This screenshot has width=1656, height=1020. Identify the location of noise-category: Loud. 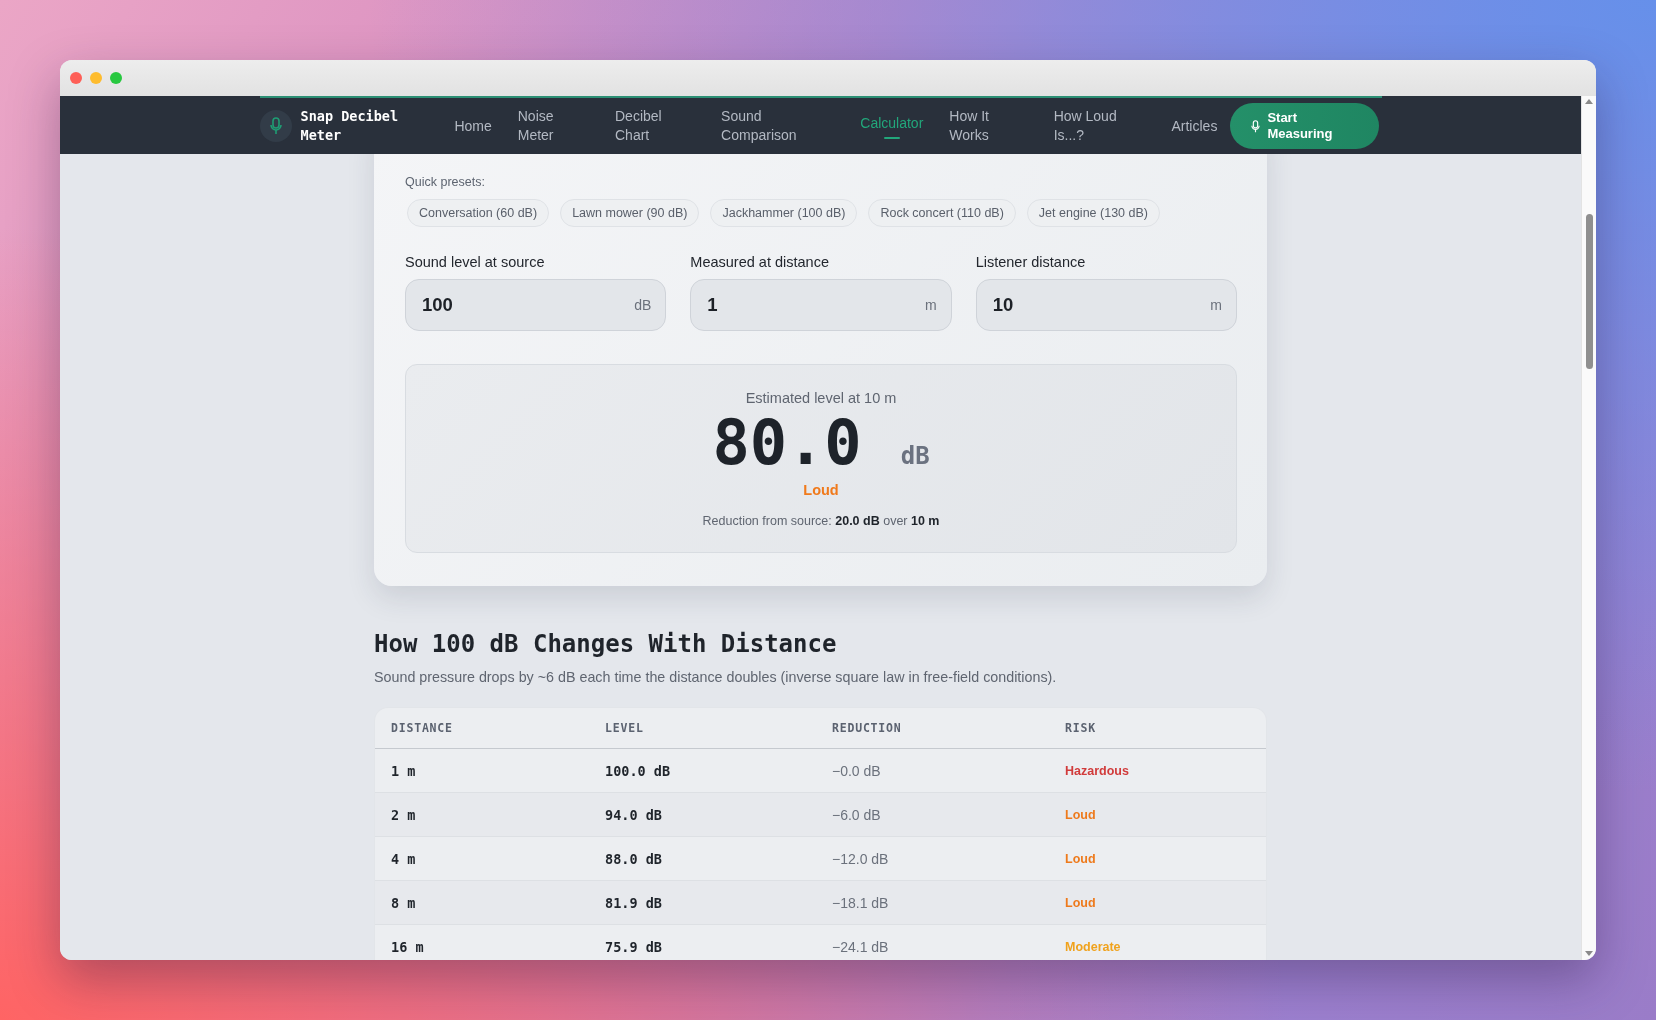
(821, 490).